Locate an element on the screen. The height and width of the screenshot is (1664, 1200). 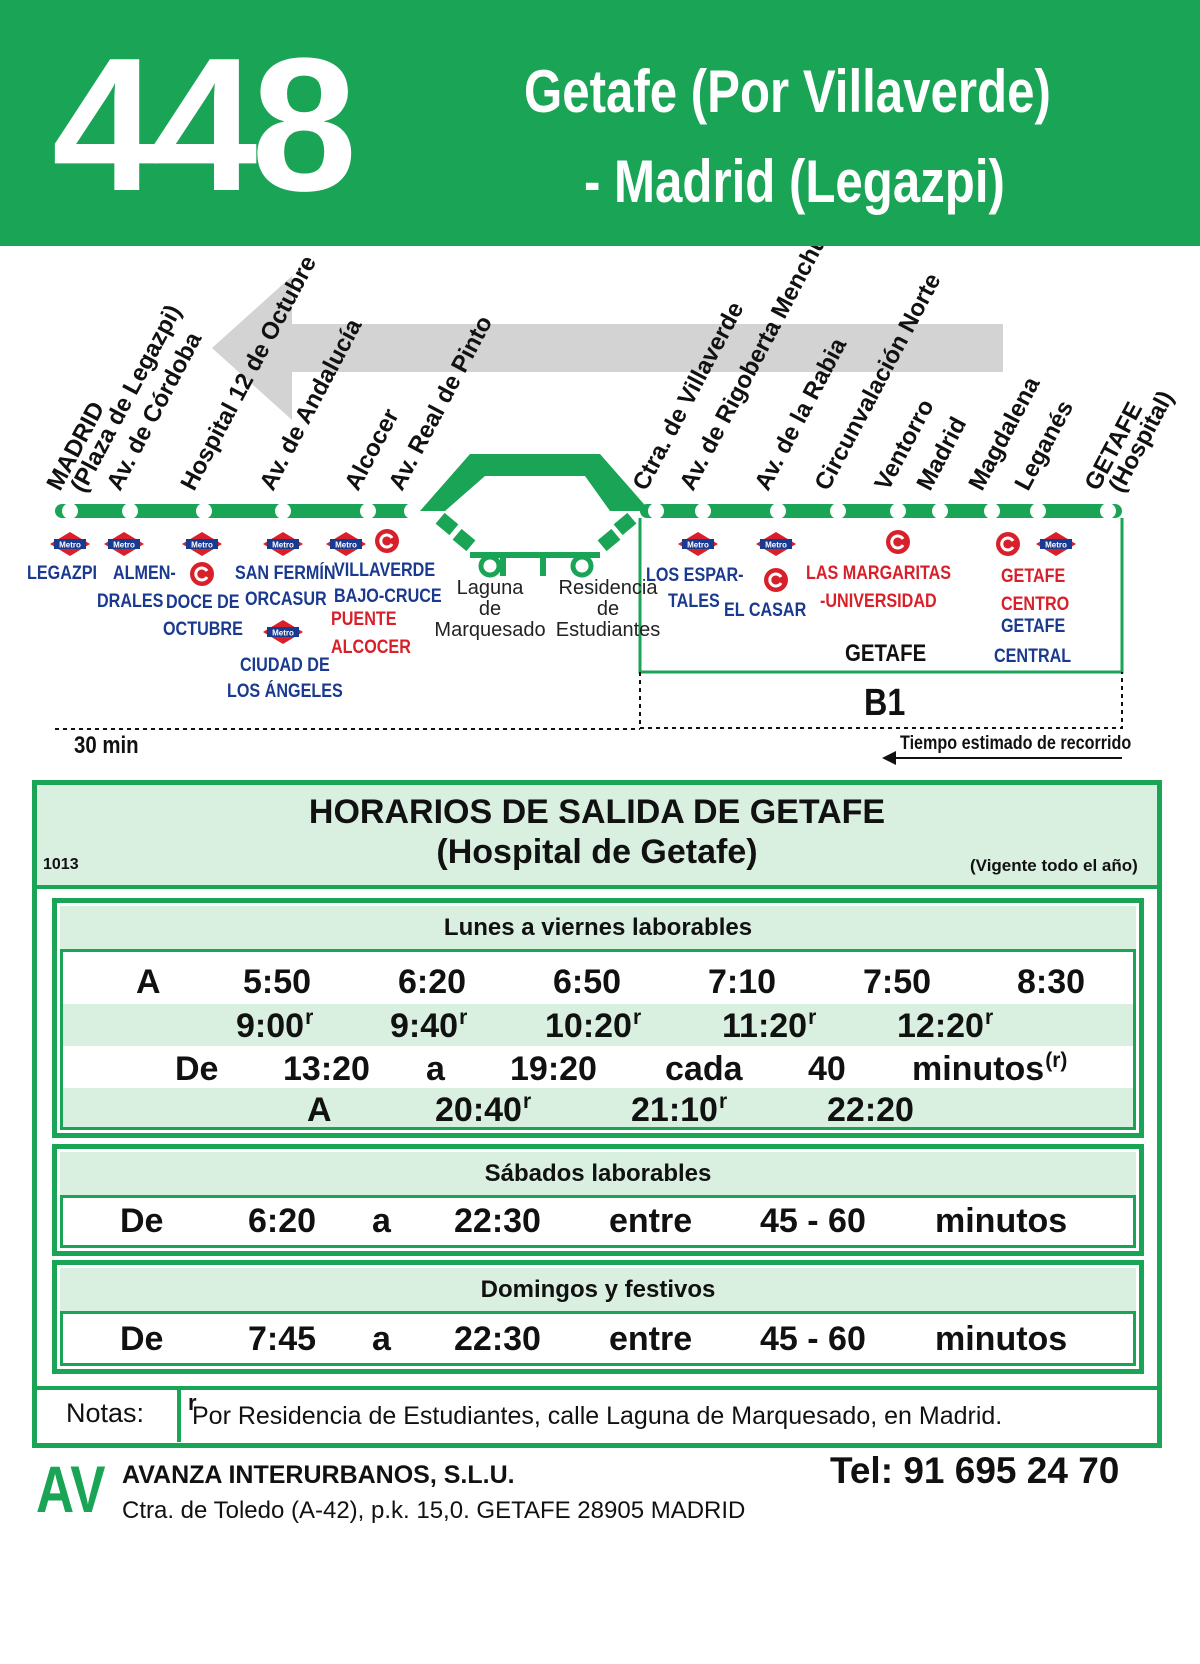
route-number: 448 is located at coordinates (204, 125).